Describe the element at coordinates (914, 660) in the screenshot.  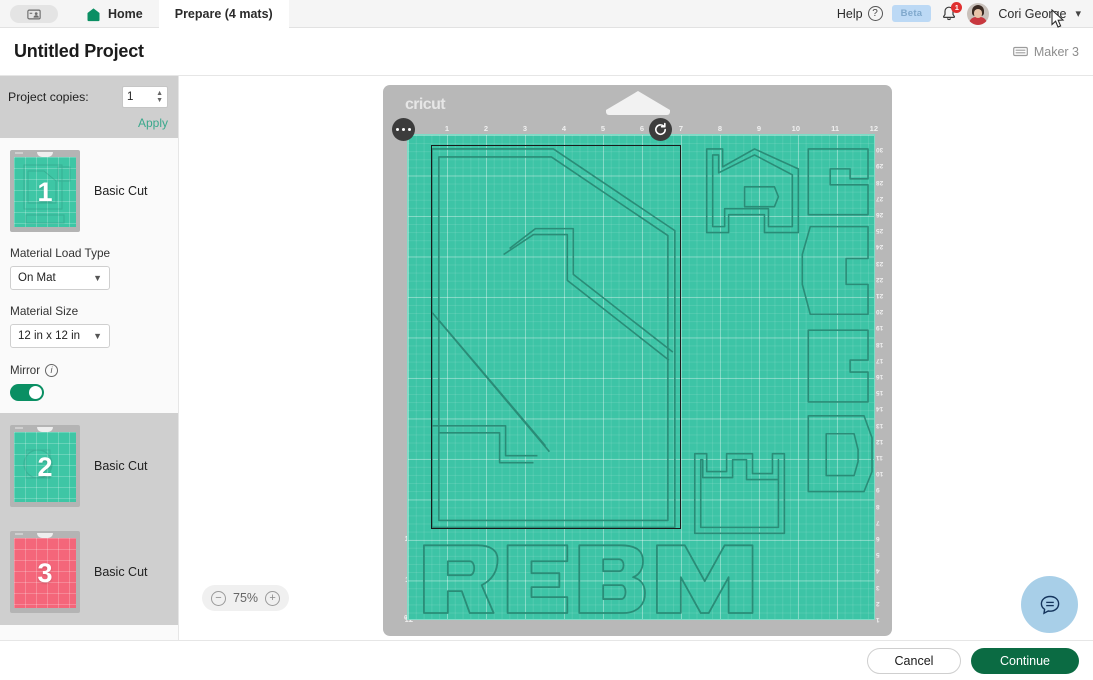
I see `cancel-button: Cancel` at that location.